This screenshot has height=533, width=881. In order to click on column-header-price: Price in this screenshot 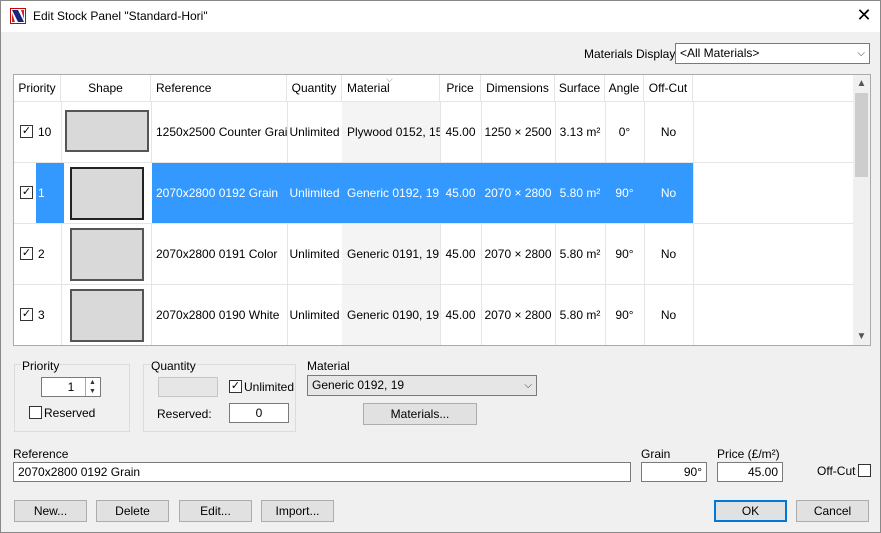, I will do `click(460, 88)`.